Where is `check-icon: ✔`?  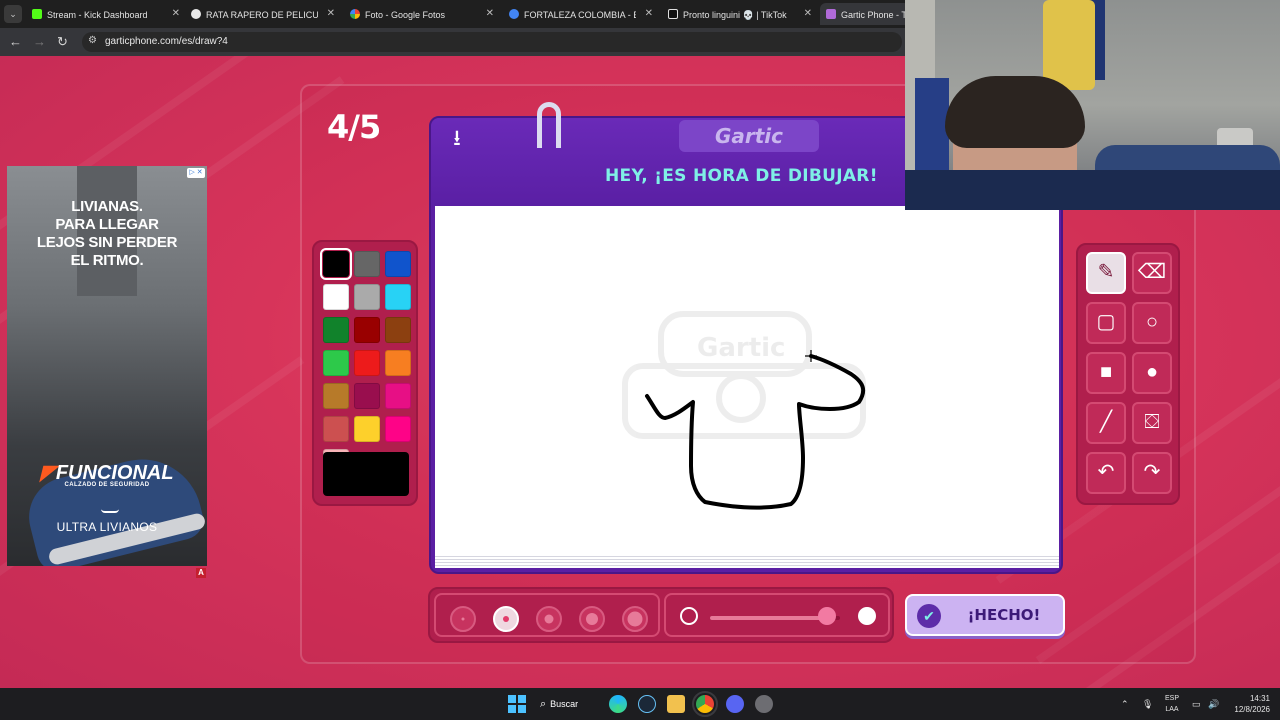 check-icon: ✔ is located at coordinates (929, 616).